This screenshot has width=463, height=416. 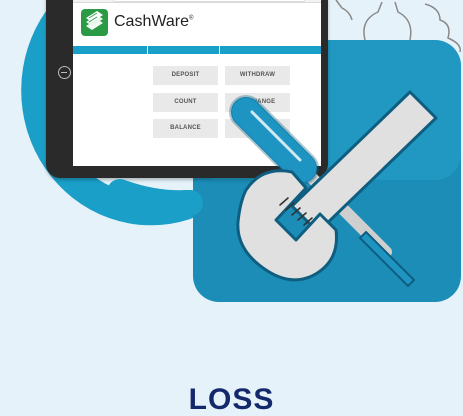 I want to click on headline: LOSS, so click(x=231, y=399).